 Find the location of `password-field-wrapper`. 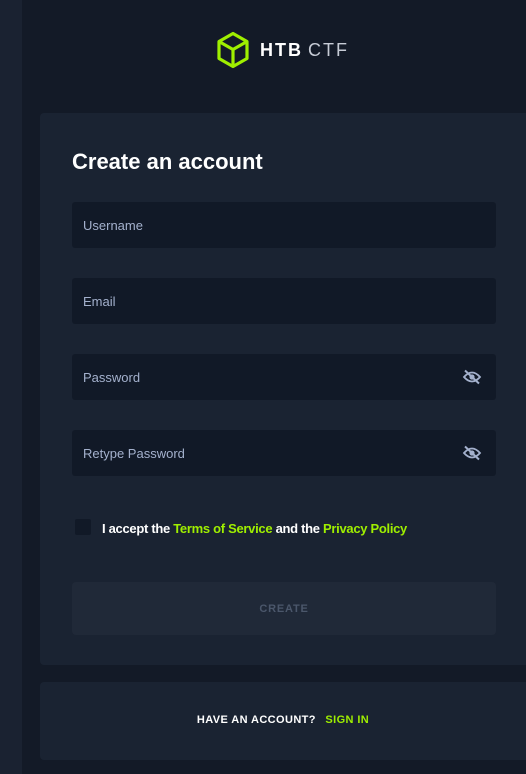

password-field-wrapper is located at coordinates (284, 377).